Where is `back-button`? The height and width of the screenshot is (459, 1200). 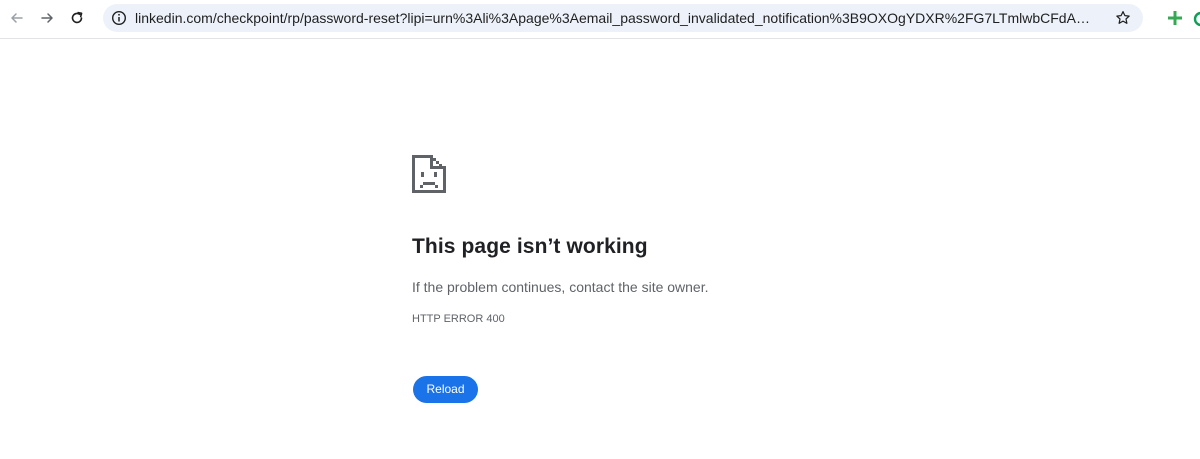 back-button is located at coordinates (17, 18).